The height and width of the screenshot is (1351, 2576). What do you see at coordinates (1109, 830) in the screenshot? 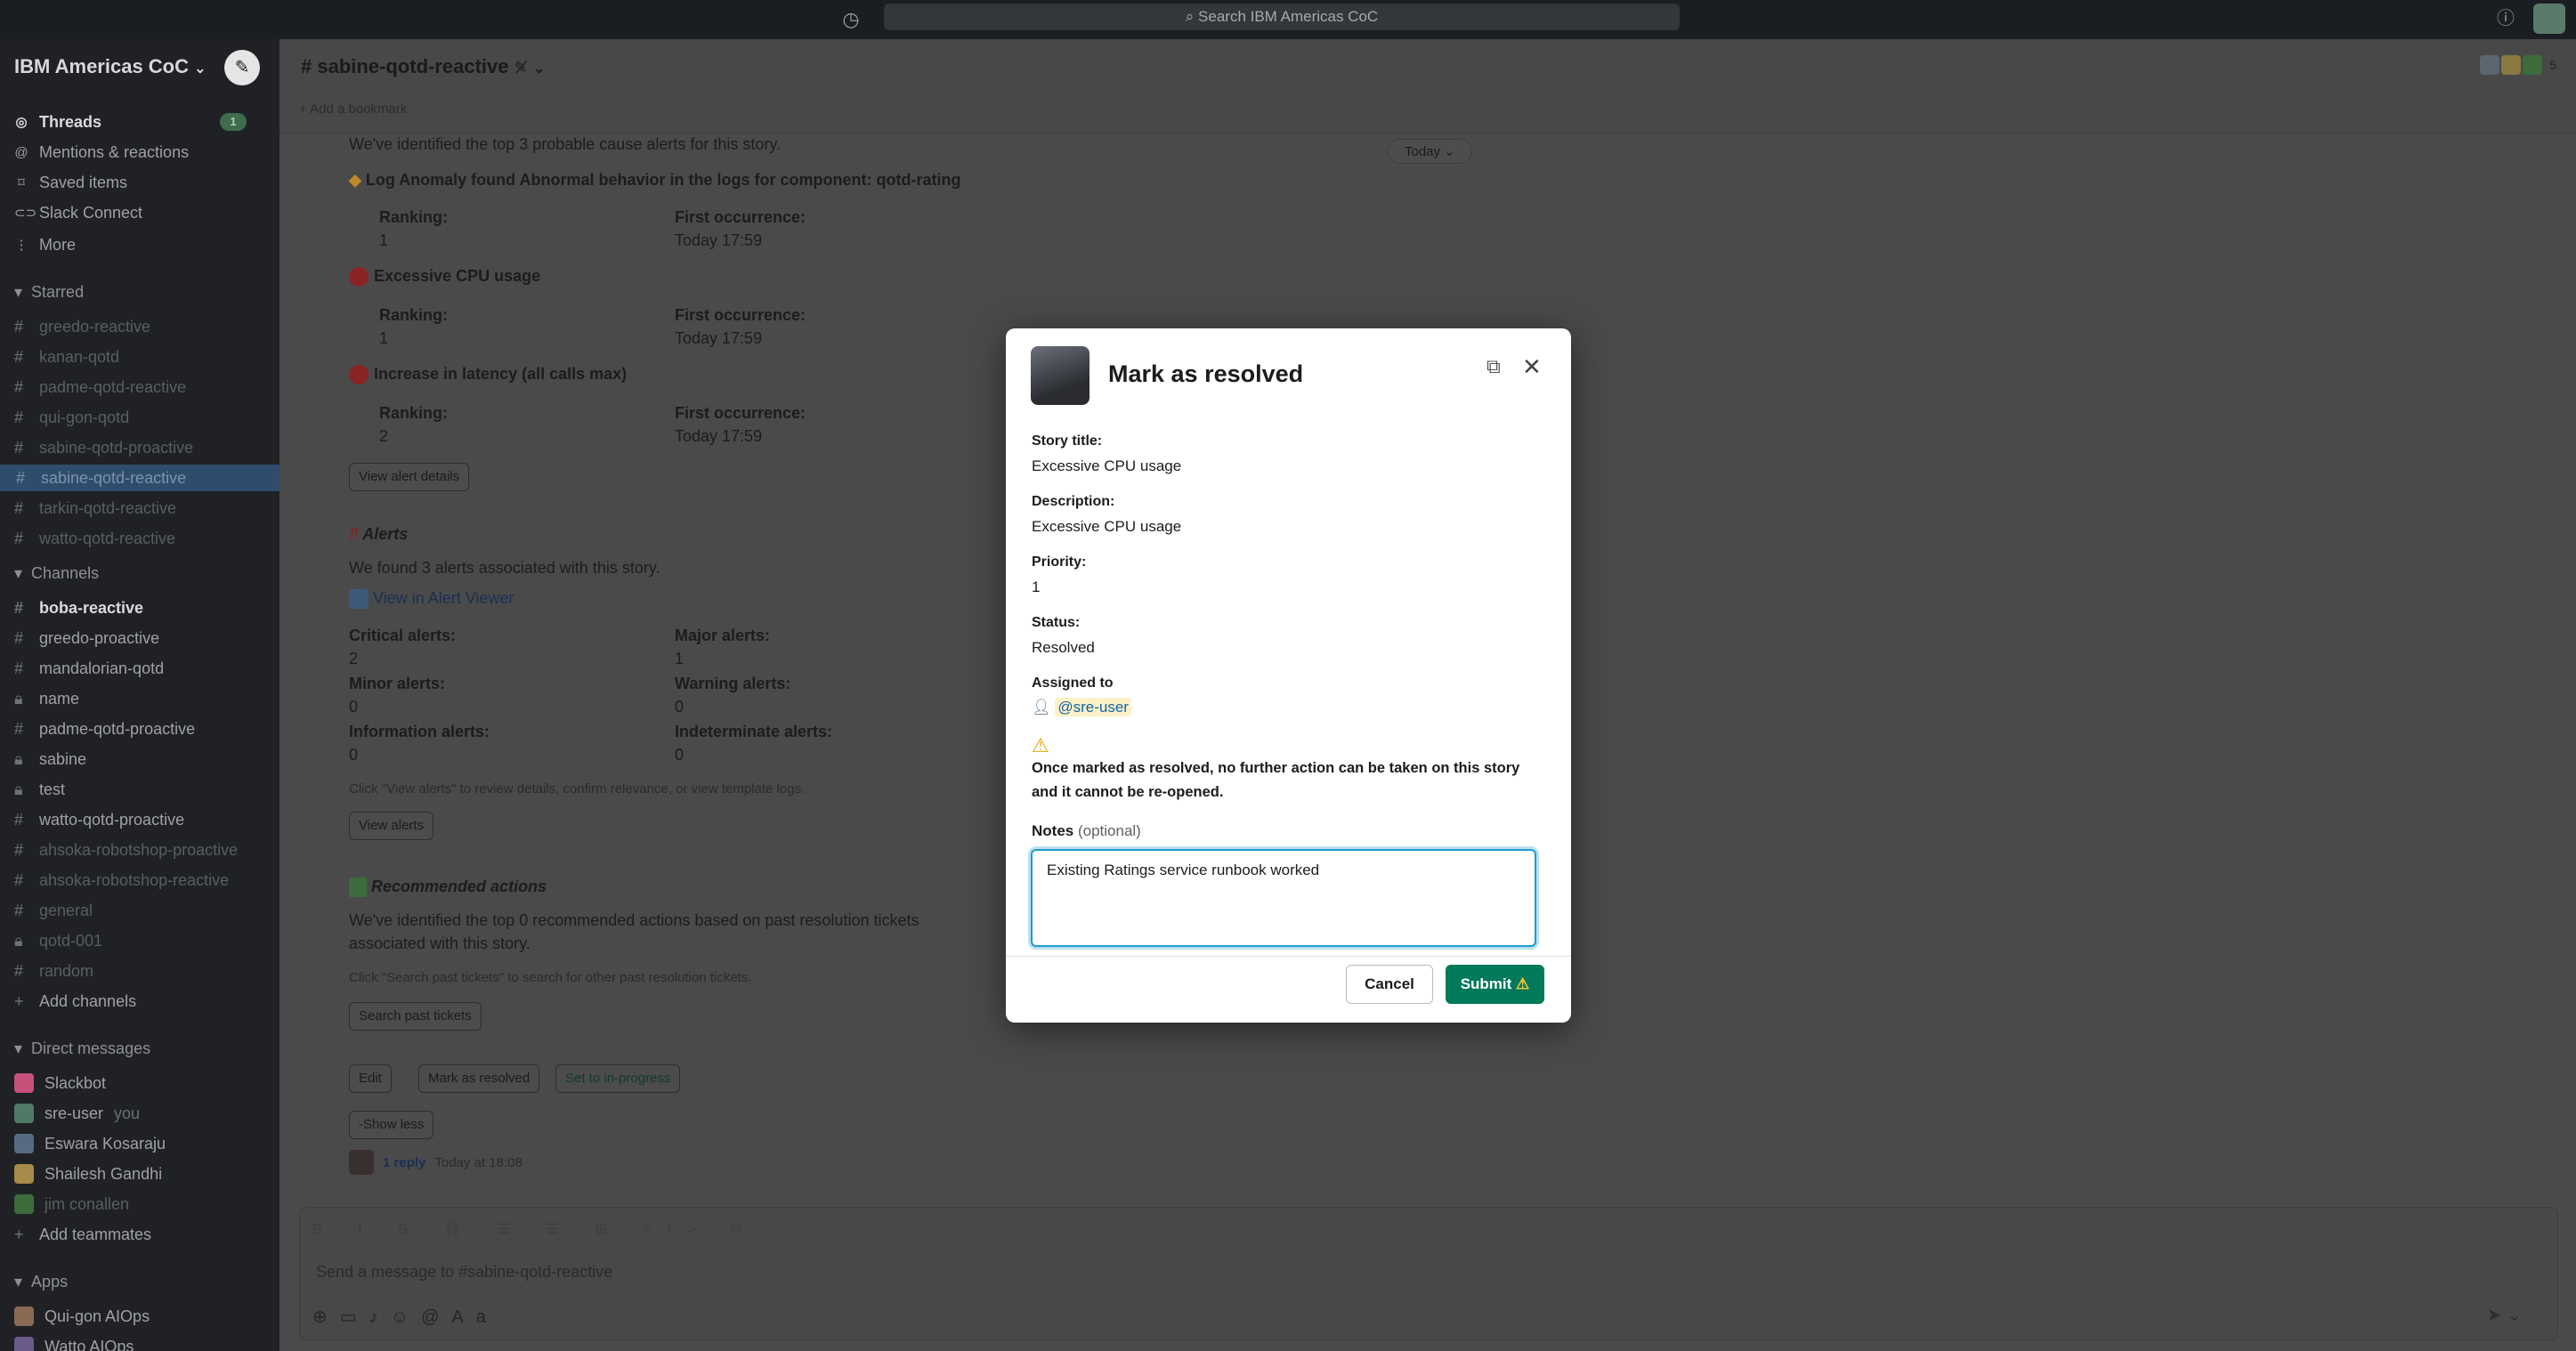
I see `notes-optional: (optional)` at bounding box center [1109, 830].